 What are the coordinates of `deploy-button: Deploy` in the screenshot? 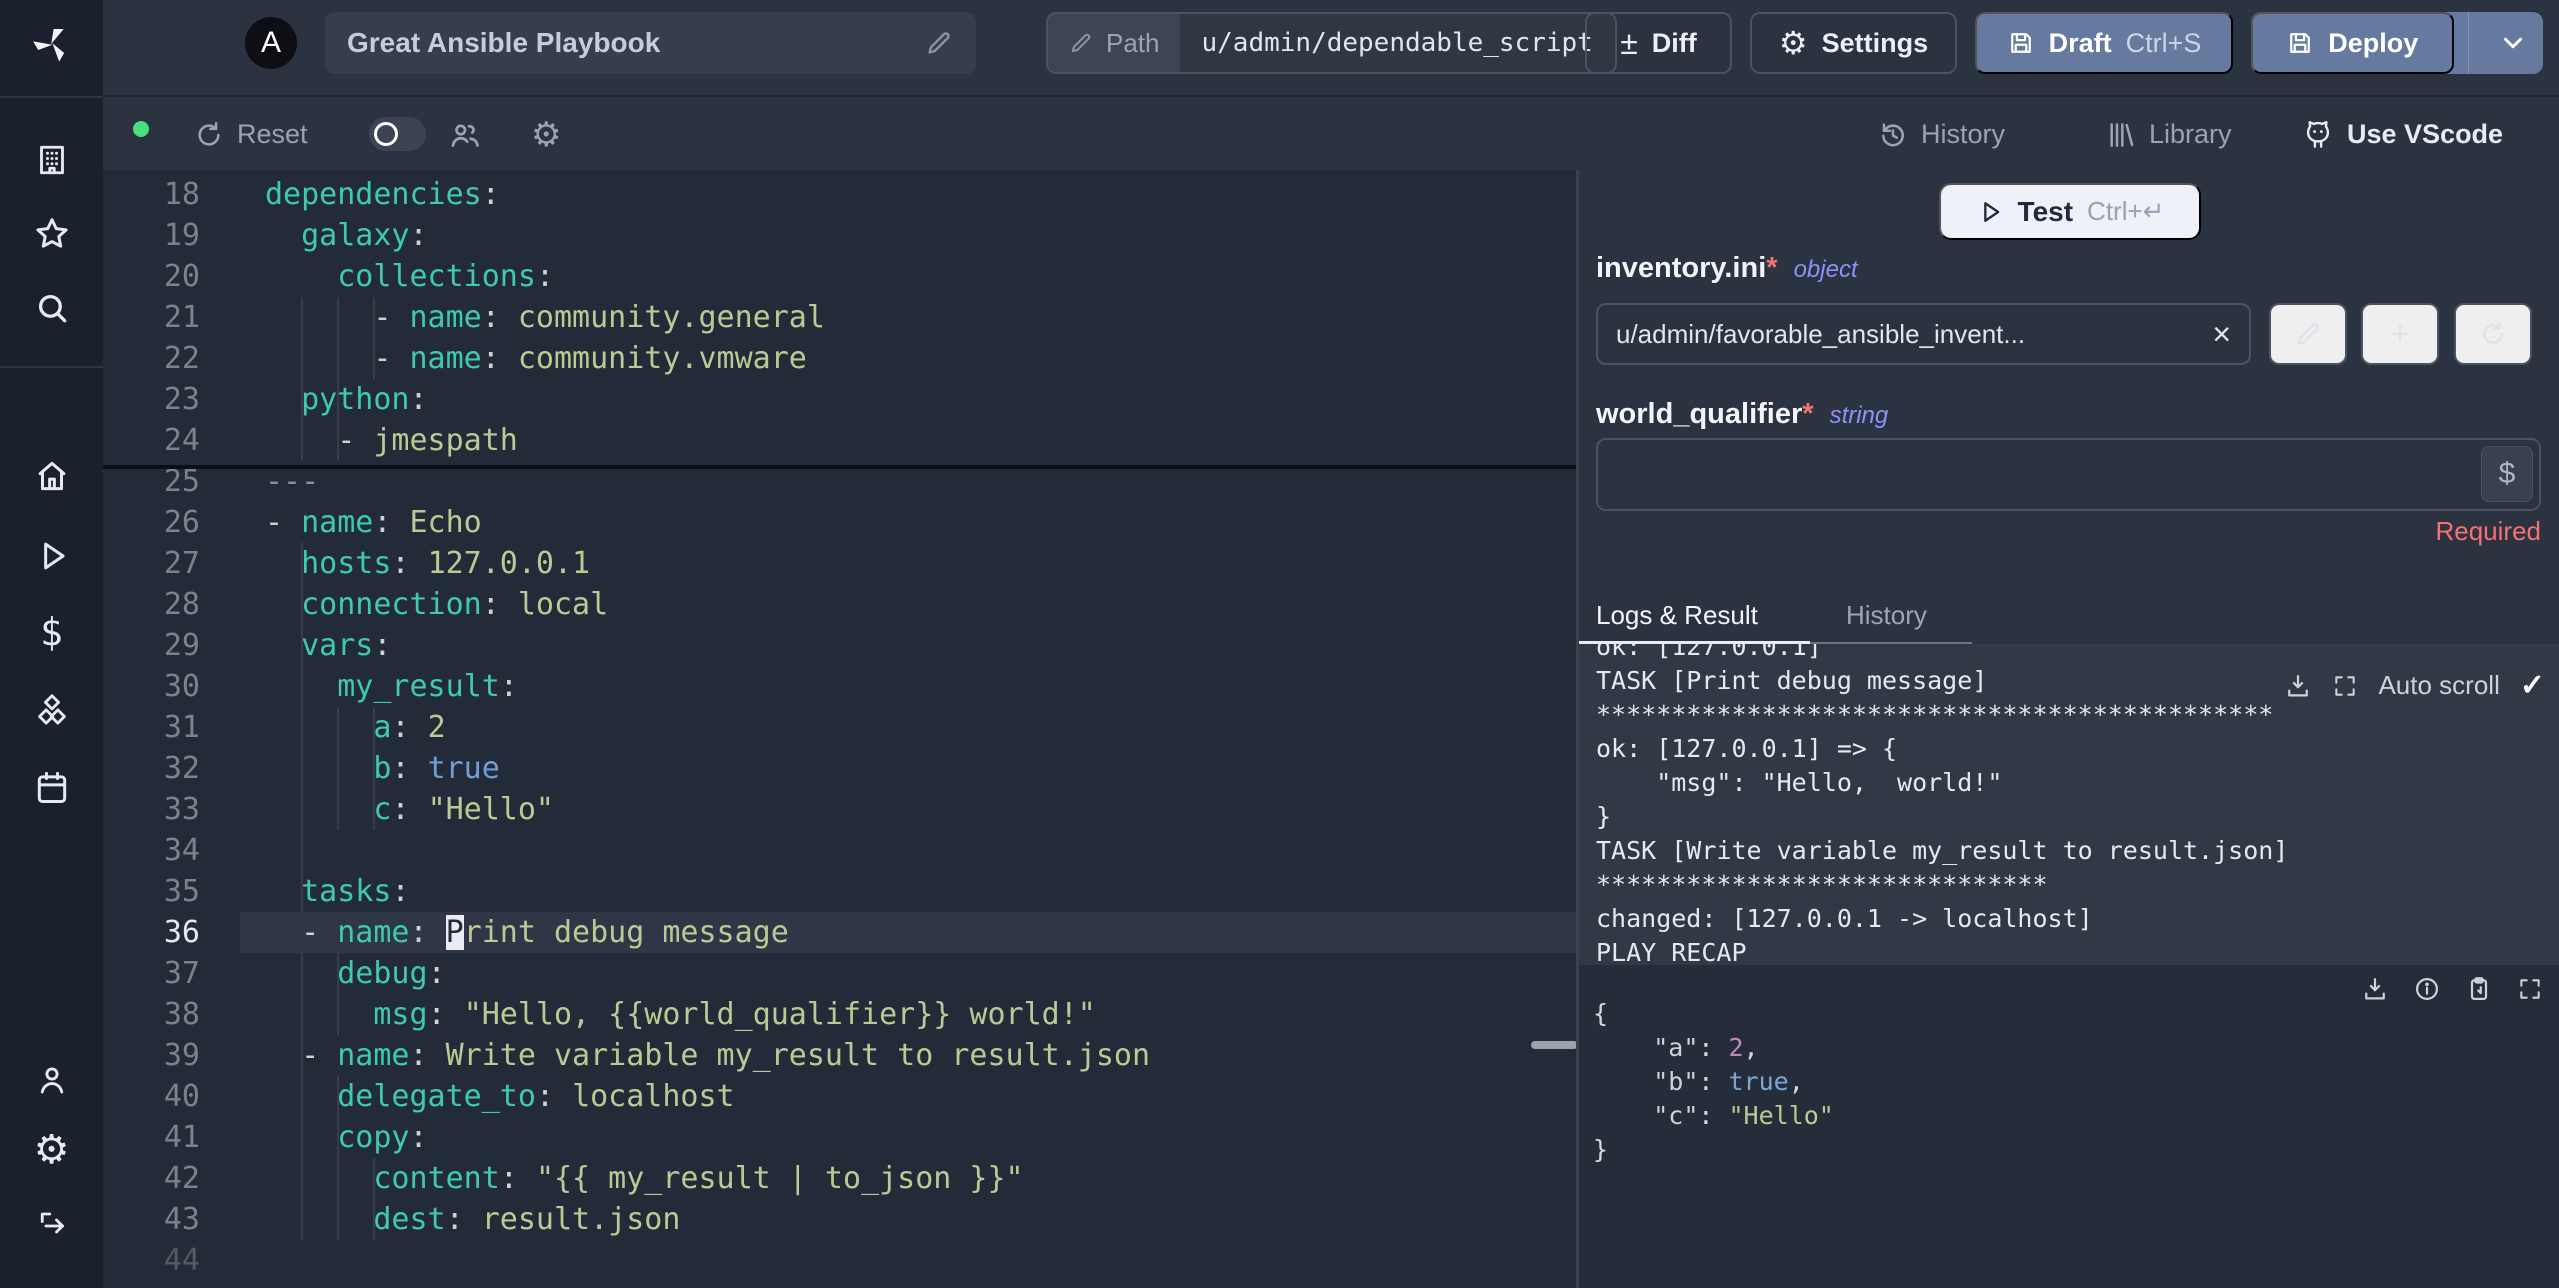 It's located at (2352, 43).